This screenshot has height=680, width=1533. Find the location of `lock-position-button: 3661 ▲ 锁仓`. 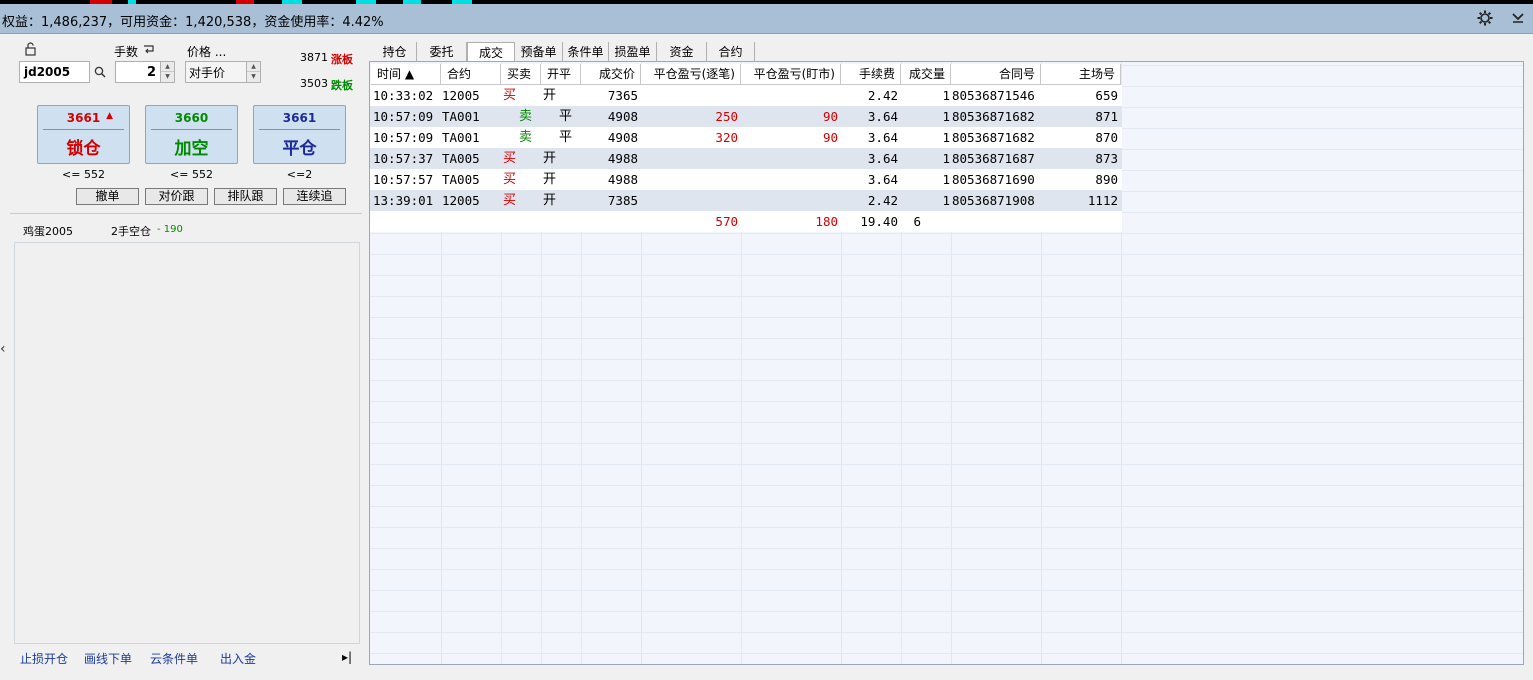

lock-position-button: 3661 ▲ 锁仓 is located at coordinates (83, 134).